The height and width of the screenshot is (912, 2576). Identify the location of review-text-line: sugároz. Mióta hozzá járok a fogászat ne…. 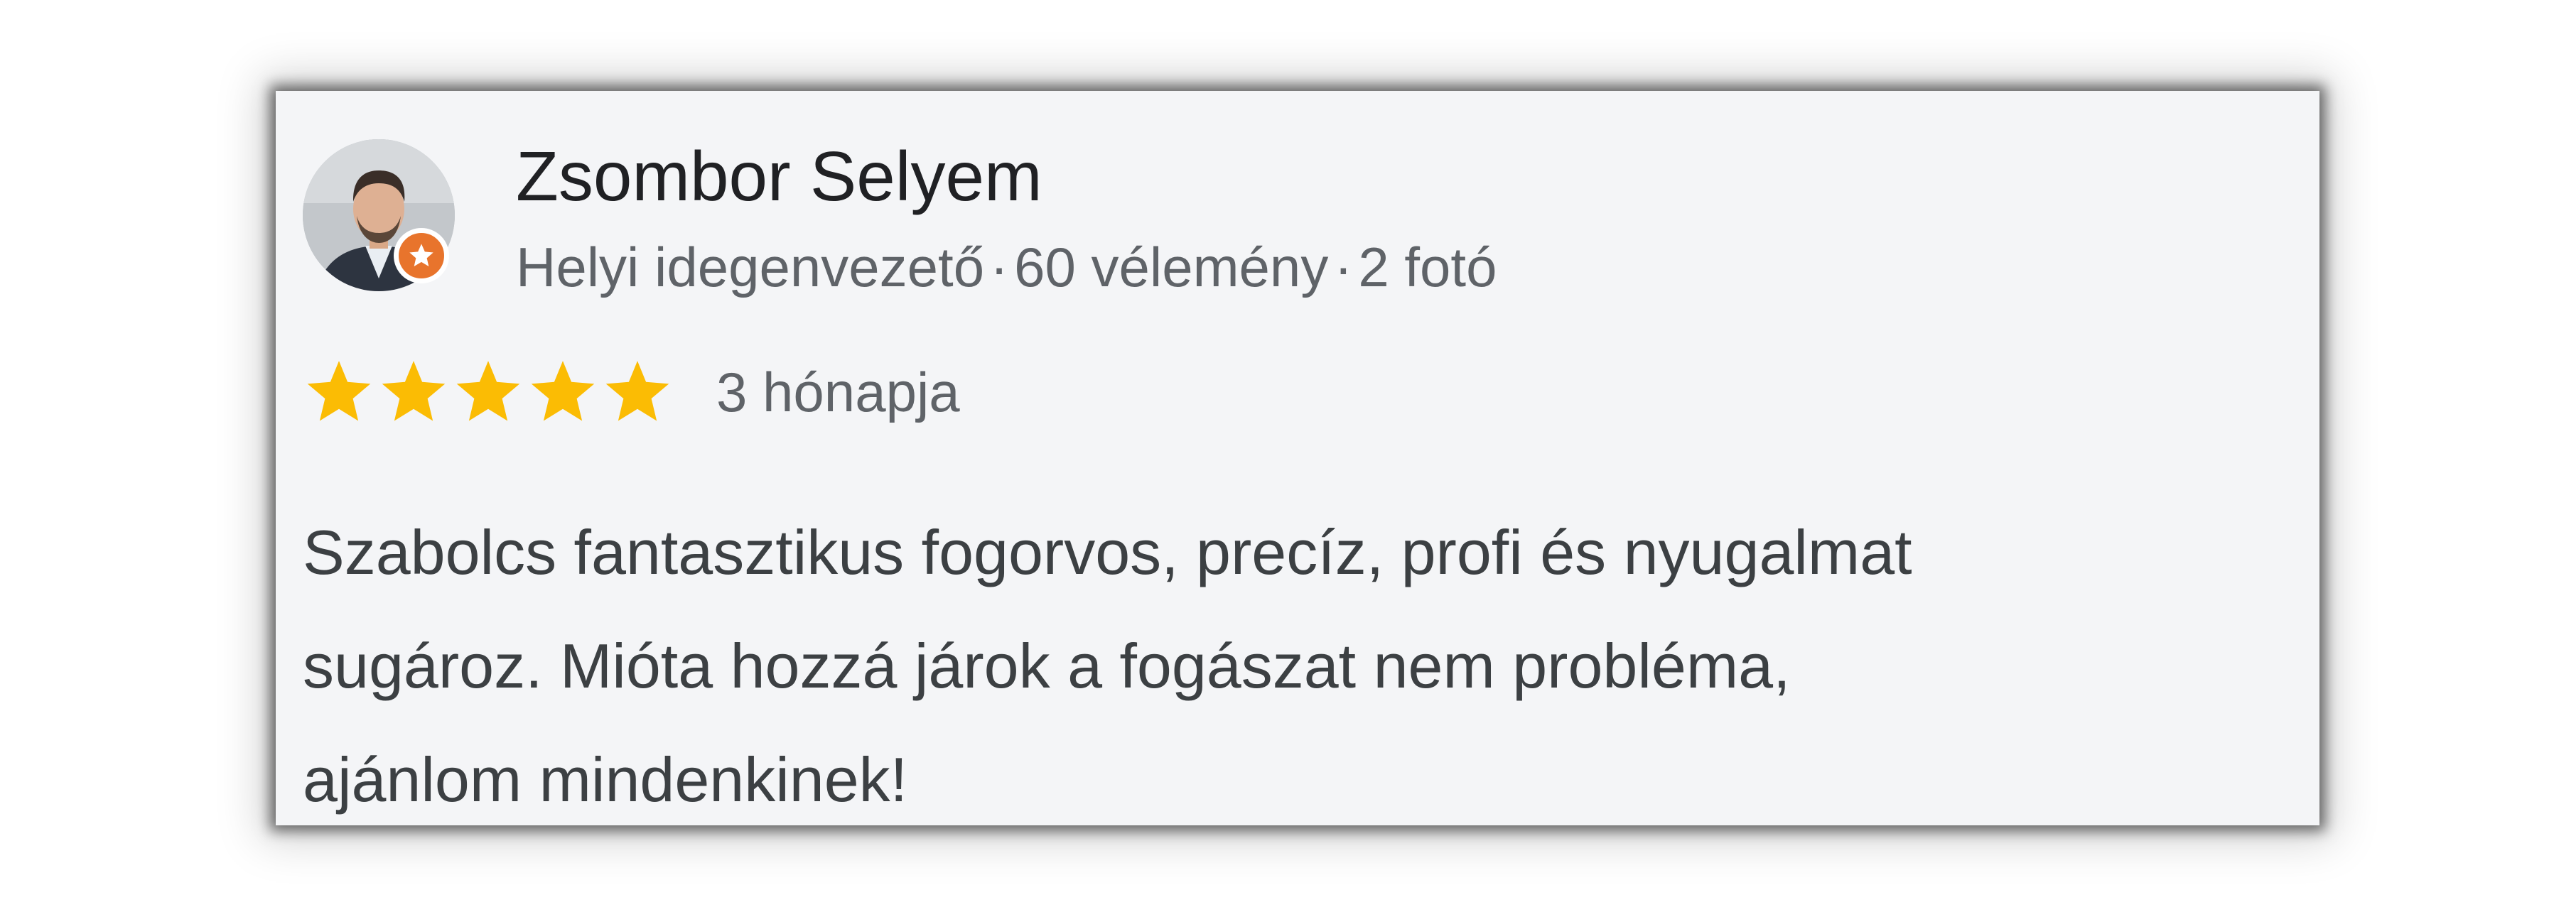
(1047, 666).